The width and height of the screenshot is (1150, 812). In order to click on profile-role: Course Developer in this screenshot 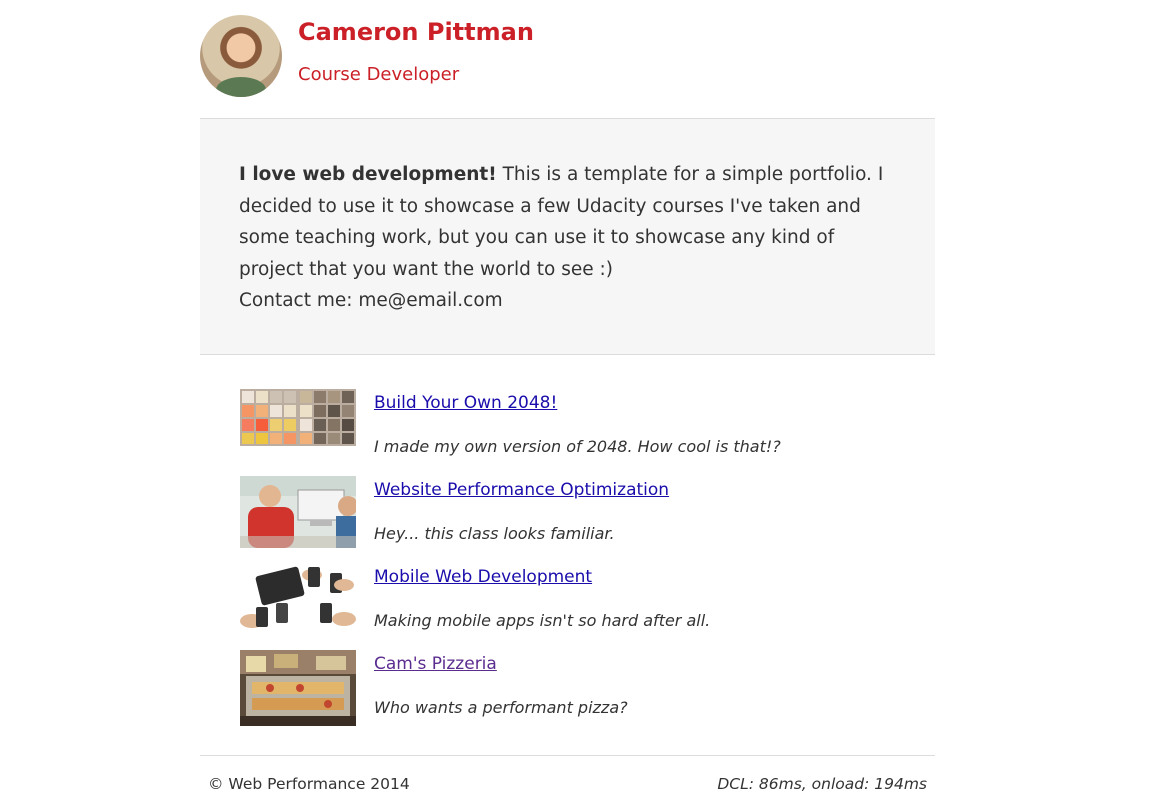, I will do `click(379, 74)`.